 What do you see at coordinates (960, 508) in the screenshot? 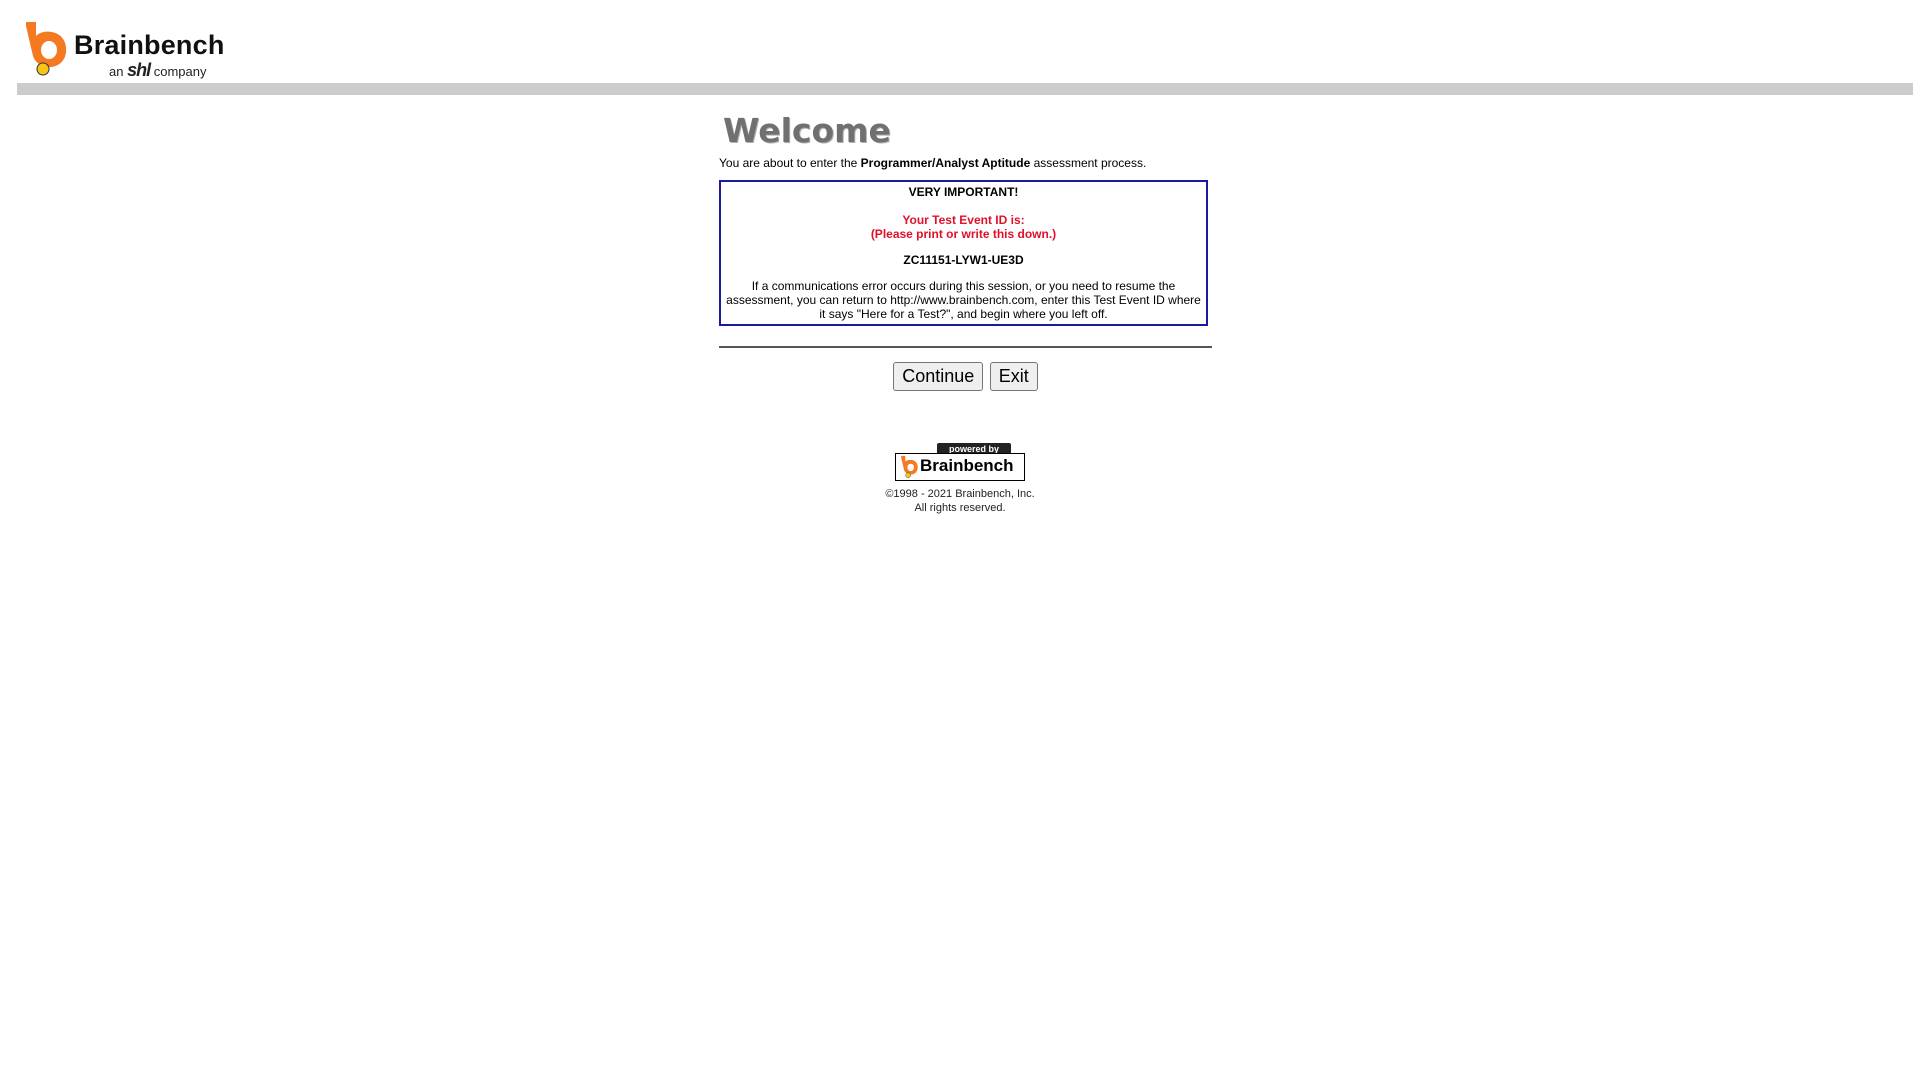
I see `rights-text: All rights reserved.` at bounding box center [960, 508].